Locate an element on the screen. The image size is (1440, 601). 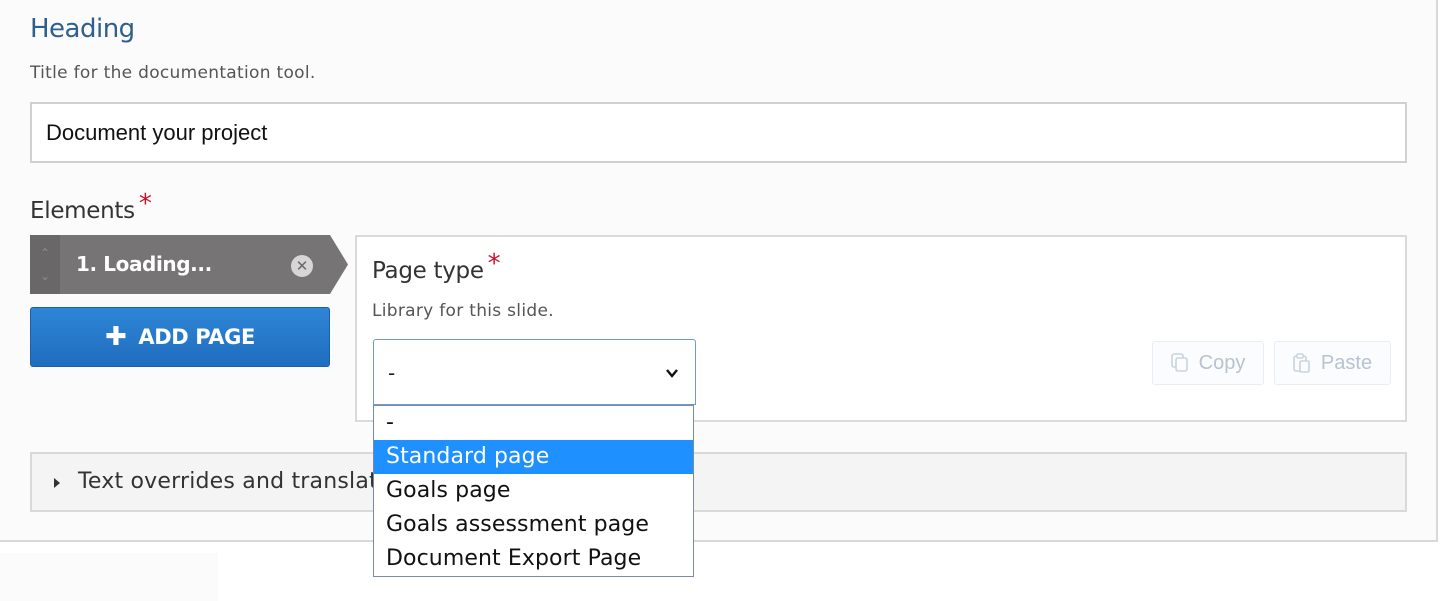
page-type-label-text: Page type is located at coordinates (428, 271).